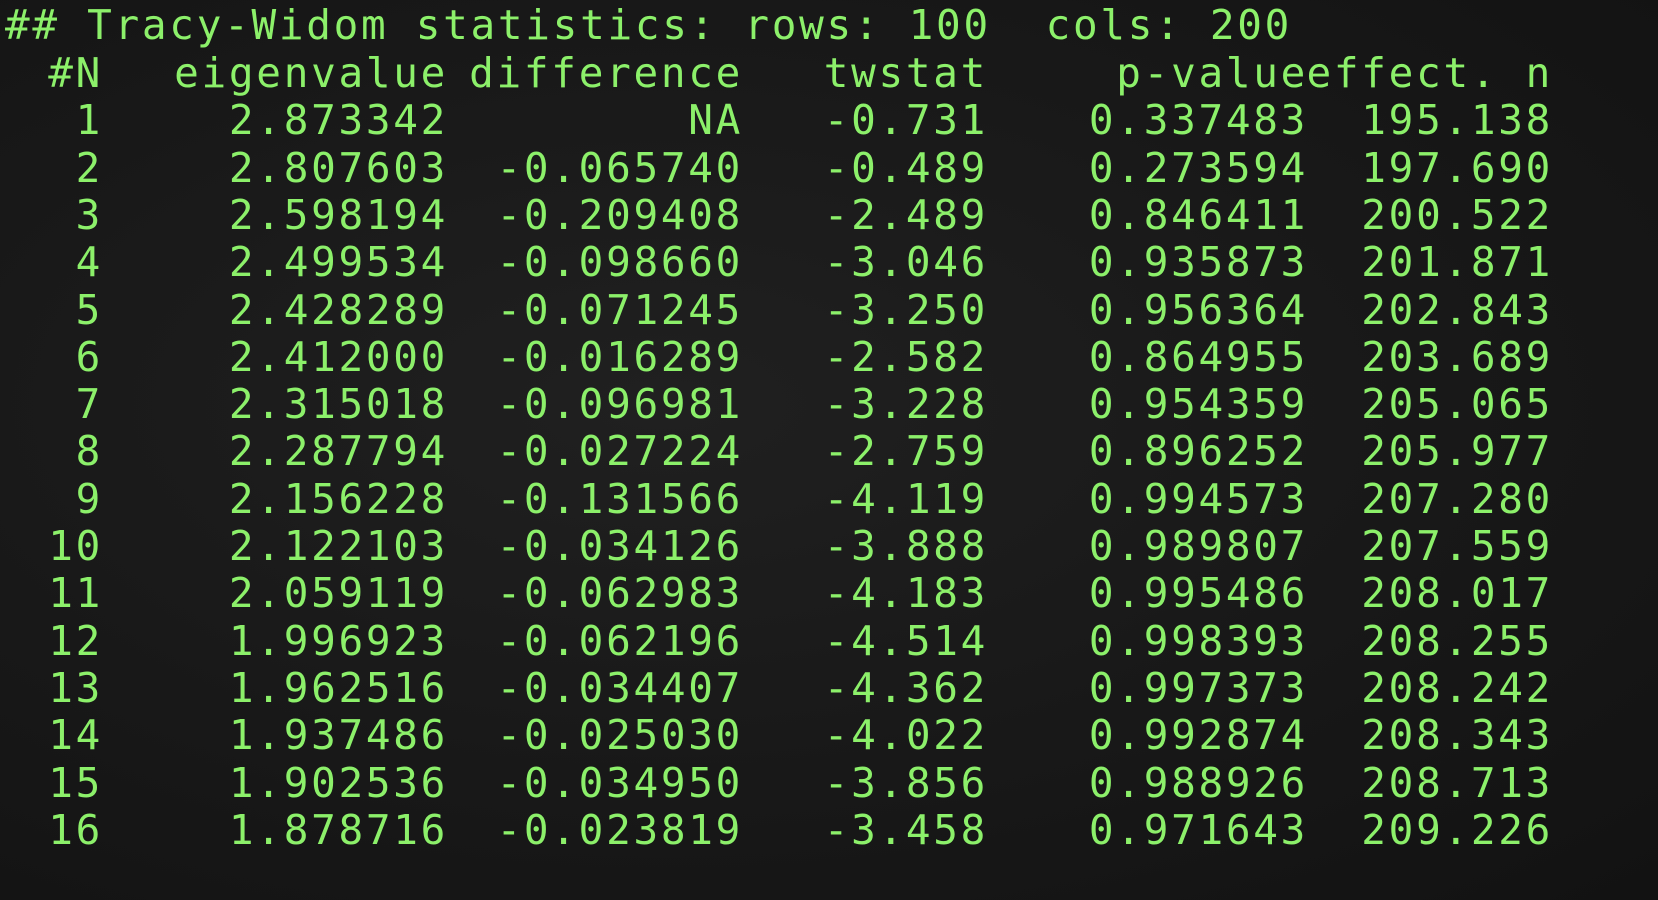 This screenshot has width=1658, height=900. Describe the element at coordinates (1198, 309) in the screenshot. I see `cell-p-value: 0.956364` at that location.